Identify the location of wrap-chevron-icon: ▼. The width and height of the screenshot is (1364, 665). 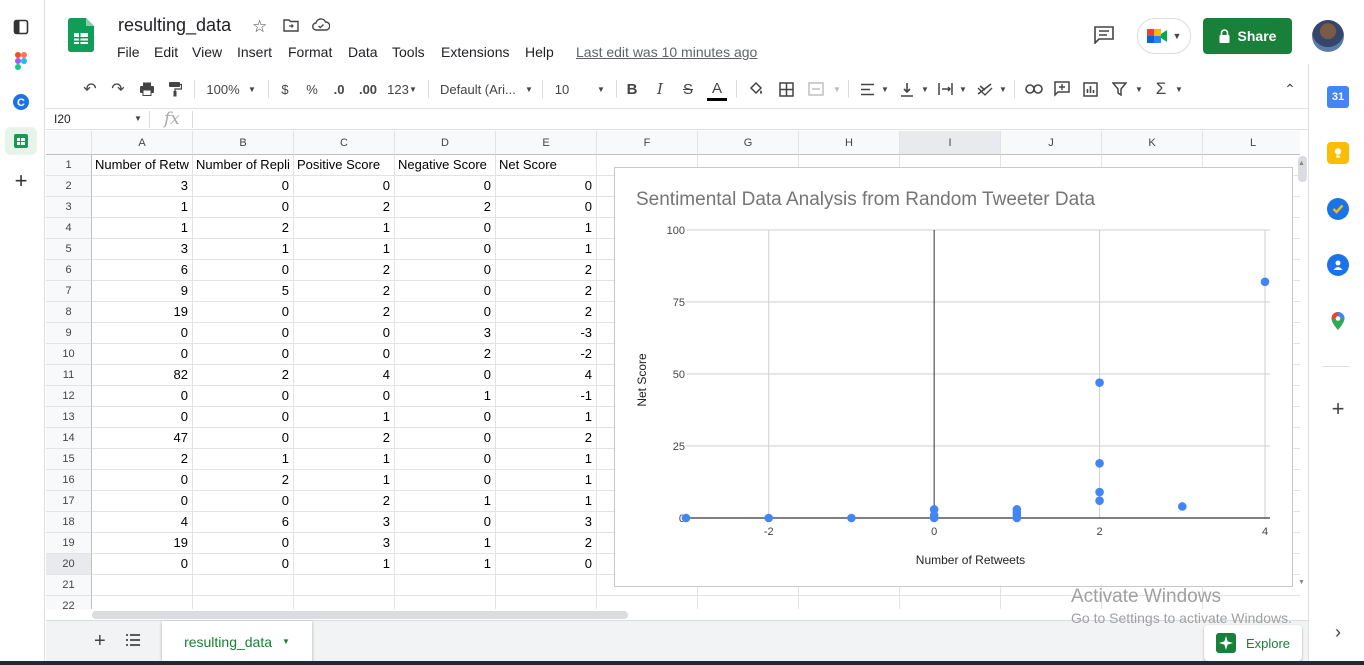
(963, 89).